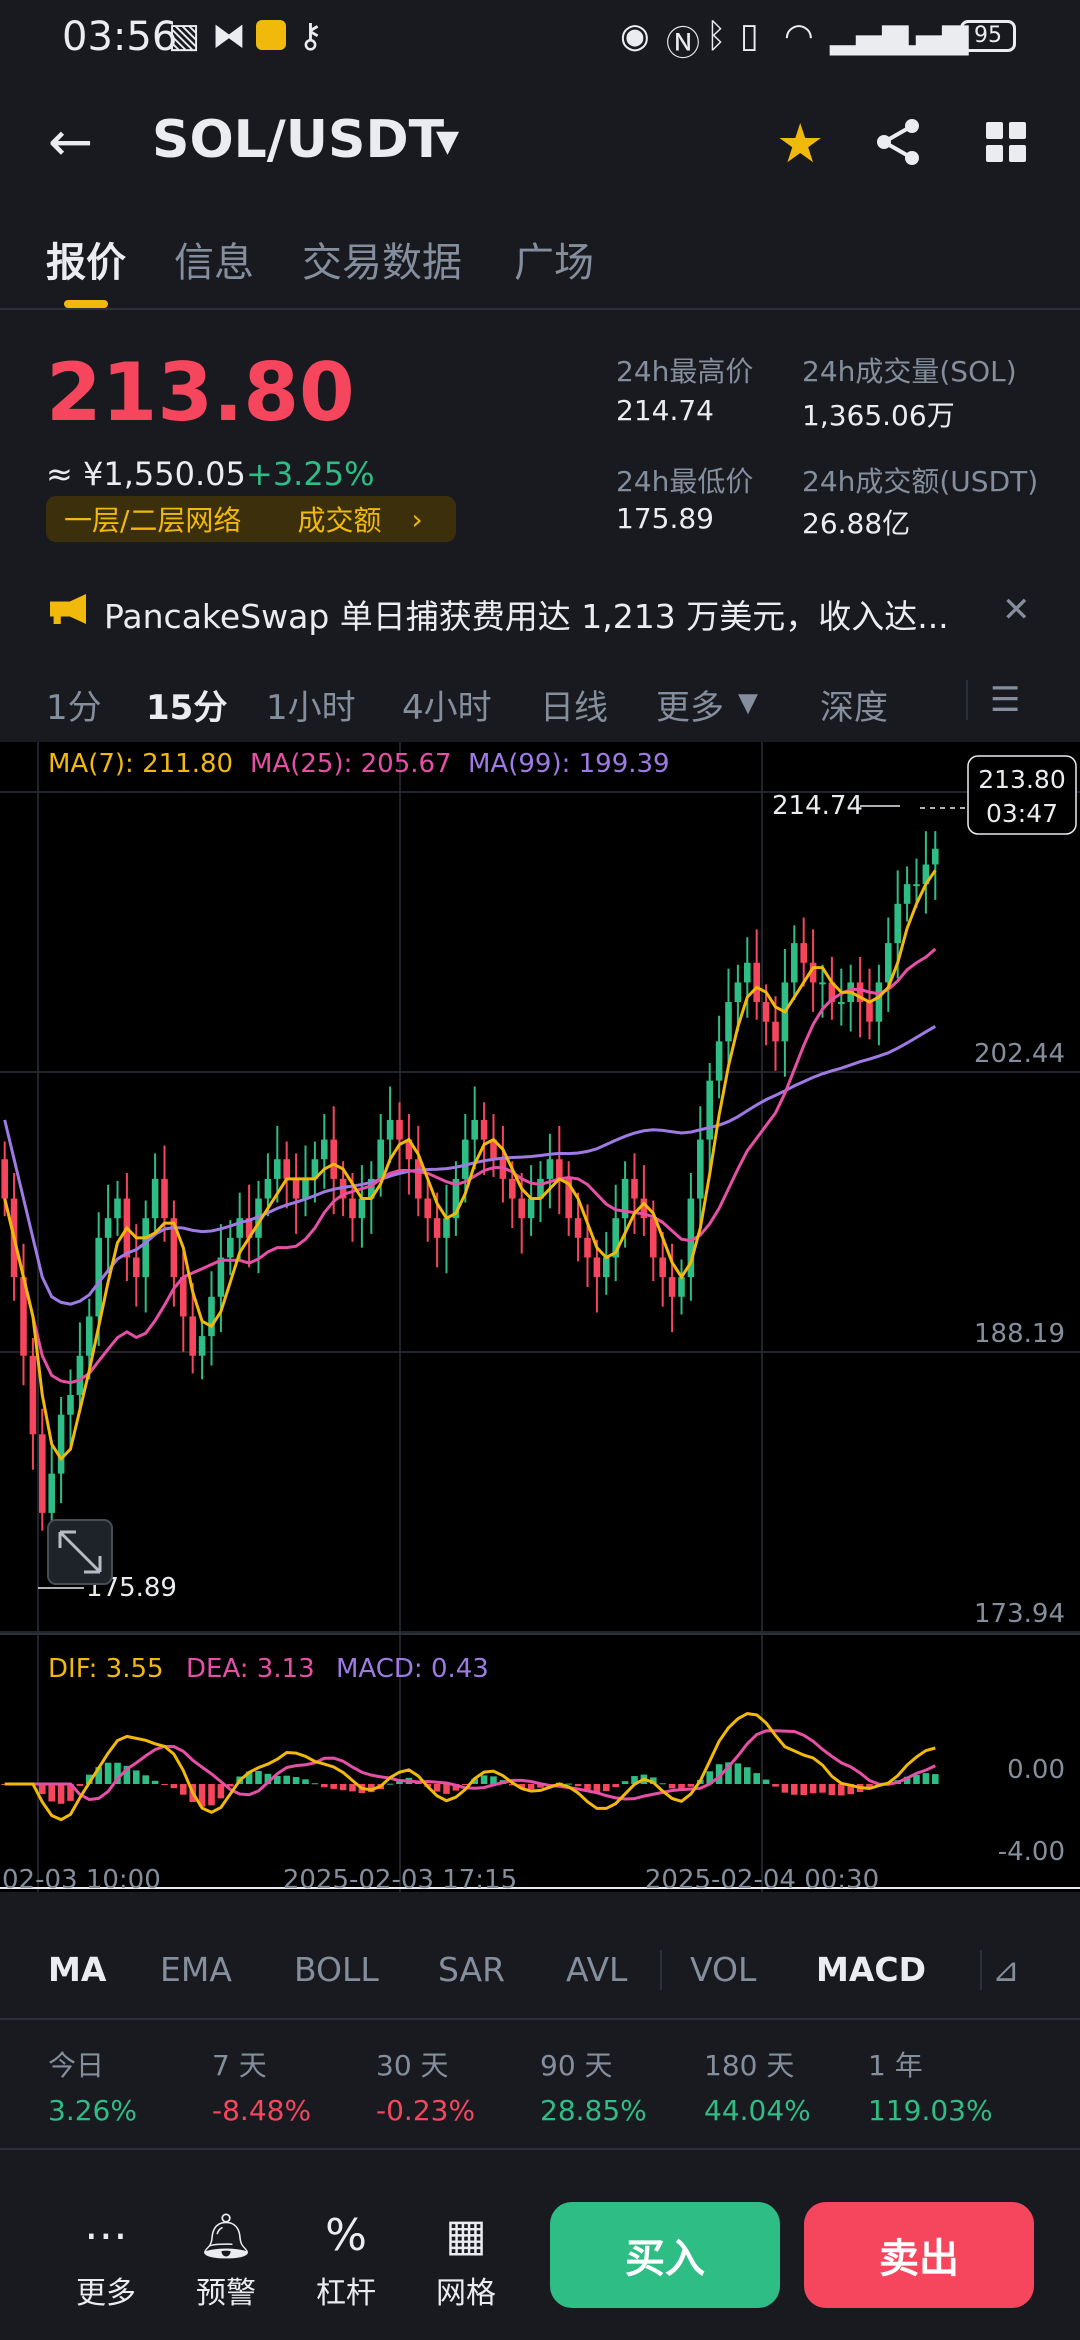 Image resolution: width=1080 pixels, height=2340 pixels. Describe the element at coordinates (685, 481) in the screenshot. I see `low-label: 24h最低价` at that location.